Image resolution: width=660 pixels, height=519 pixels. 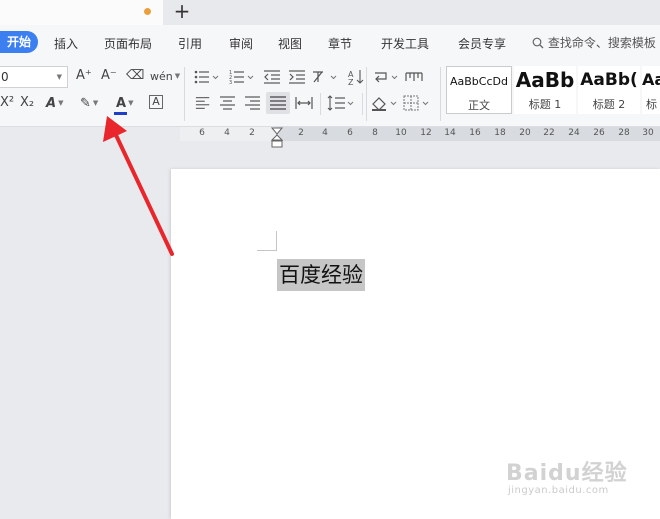 I want to click on ruler-tick-label: 24, so click(x=574, y=133).